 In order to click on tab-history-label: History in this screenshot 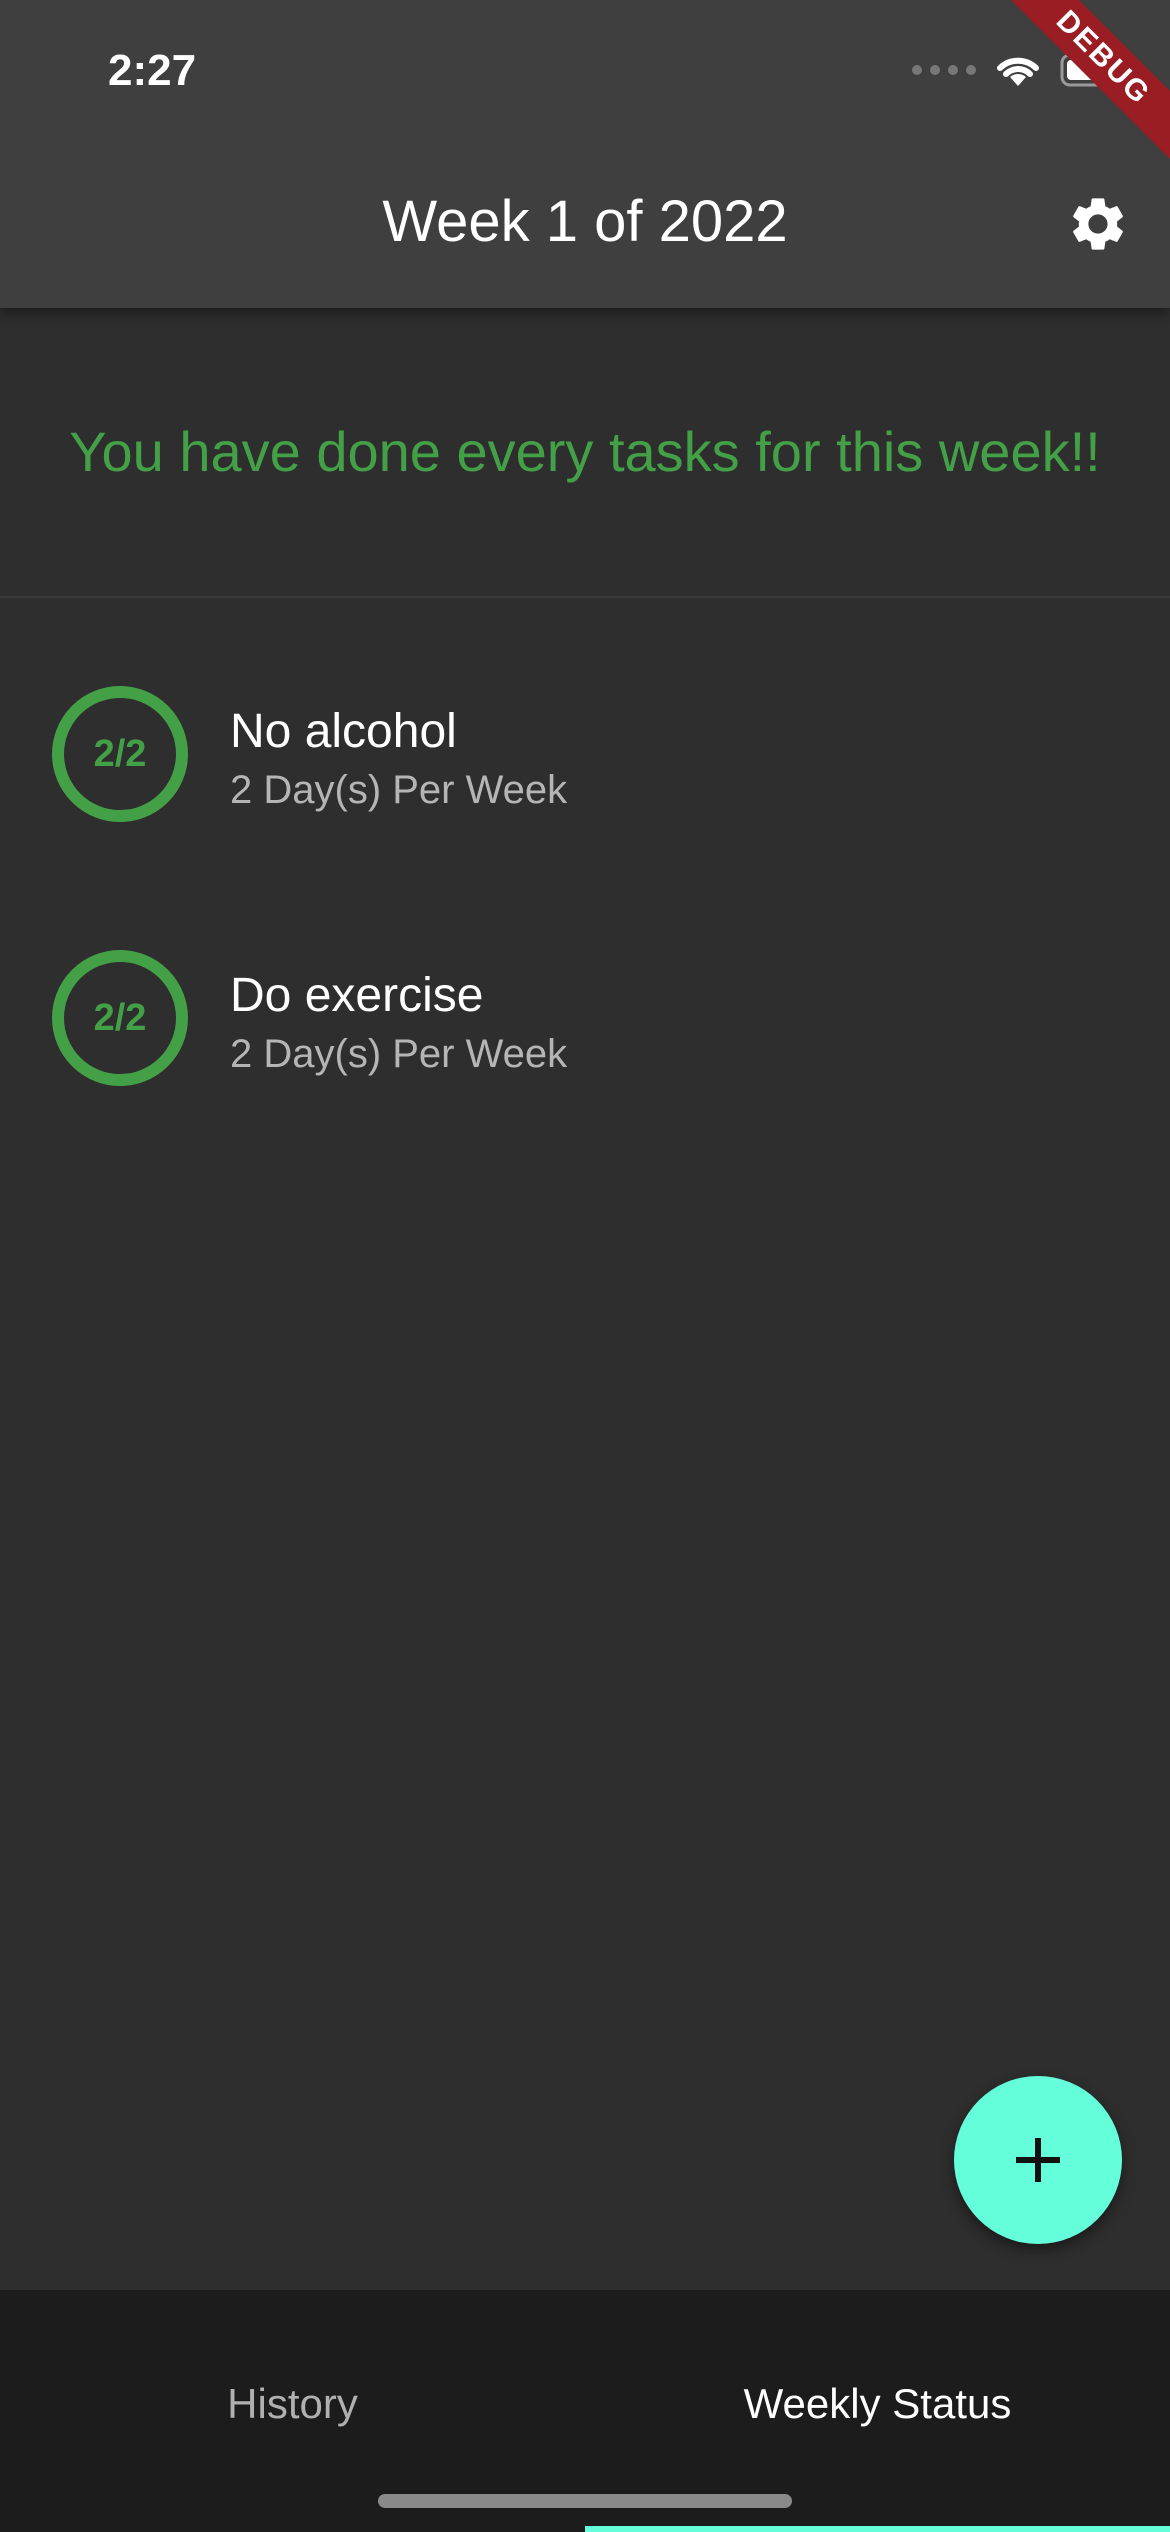, I will do `click(292, 2403)`.